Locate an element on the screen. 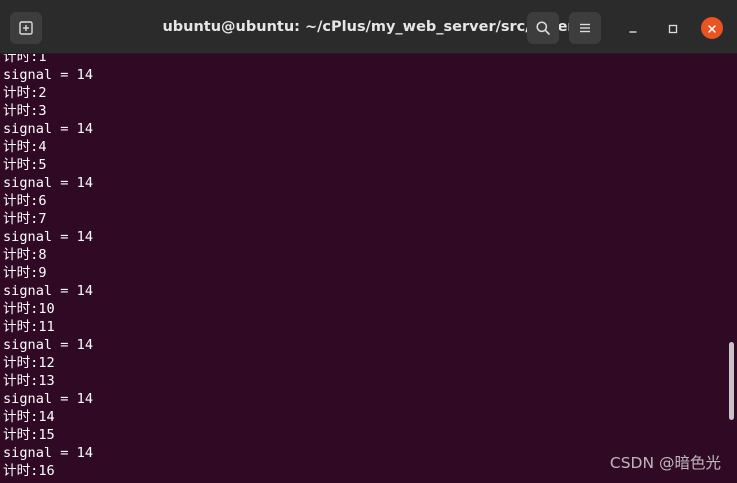 The width and height of the screenshot is (737, 483). minimize-icon is located at coordinates (633, 28).